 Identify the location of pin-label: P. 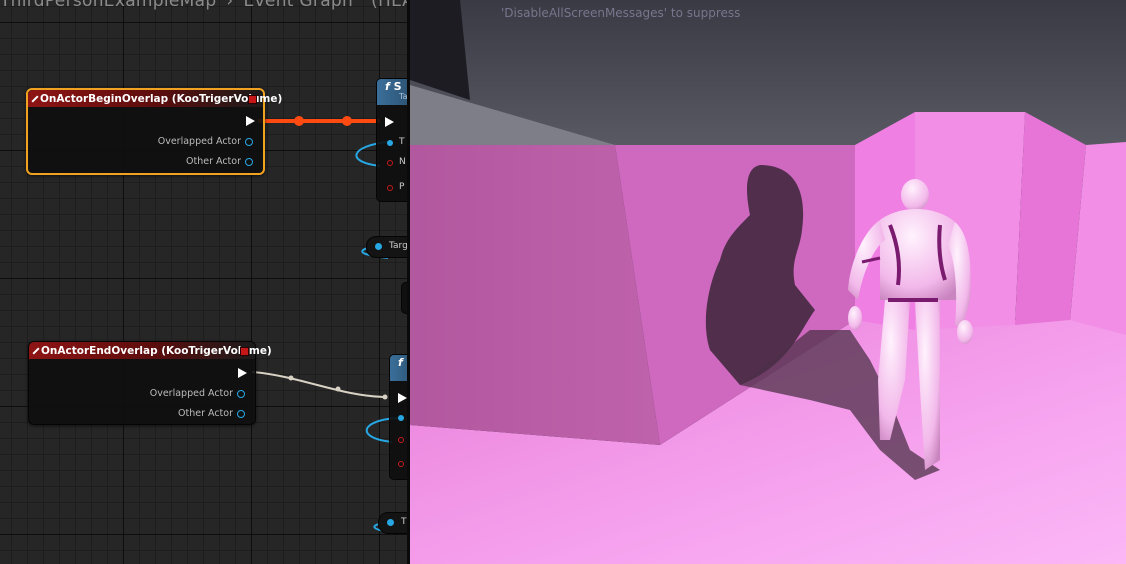
(402, 187).